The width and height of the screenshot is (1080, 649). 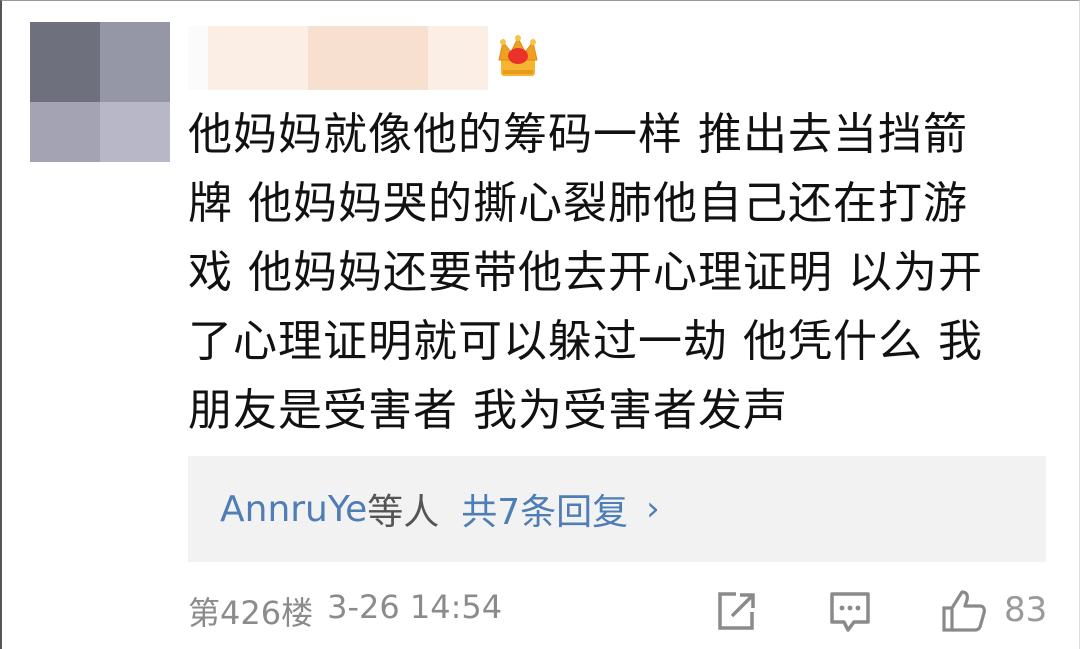 What do you see at coordinates (736, 611) in the screenshot?
I see `share-icon` at bounding box center [736, 611].